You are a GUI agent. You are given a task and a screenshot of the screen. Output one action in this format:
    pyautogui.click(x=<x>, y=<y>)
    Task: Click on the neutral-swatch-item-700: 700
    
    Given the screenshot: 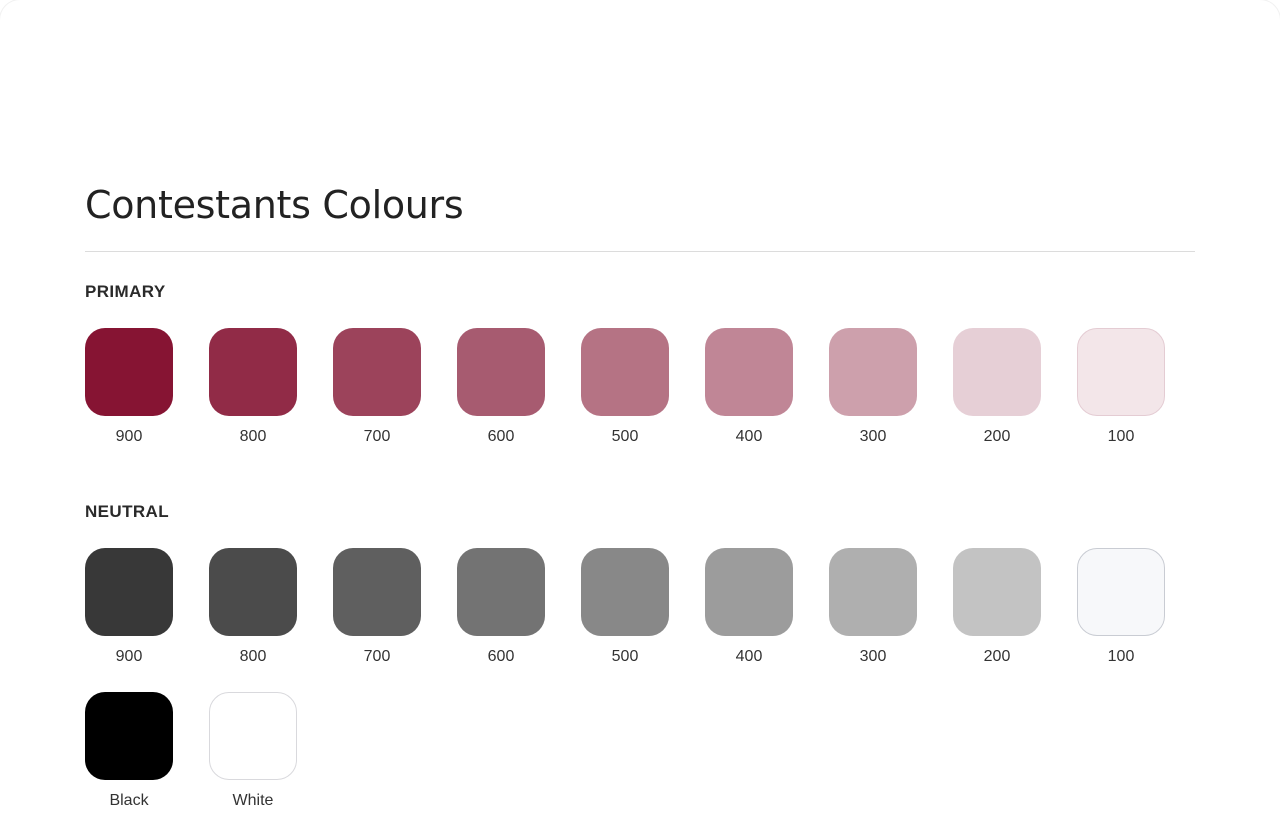 What is the action you would take?
    pyautogui.click(x=377, y=607)
    